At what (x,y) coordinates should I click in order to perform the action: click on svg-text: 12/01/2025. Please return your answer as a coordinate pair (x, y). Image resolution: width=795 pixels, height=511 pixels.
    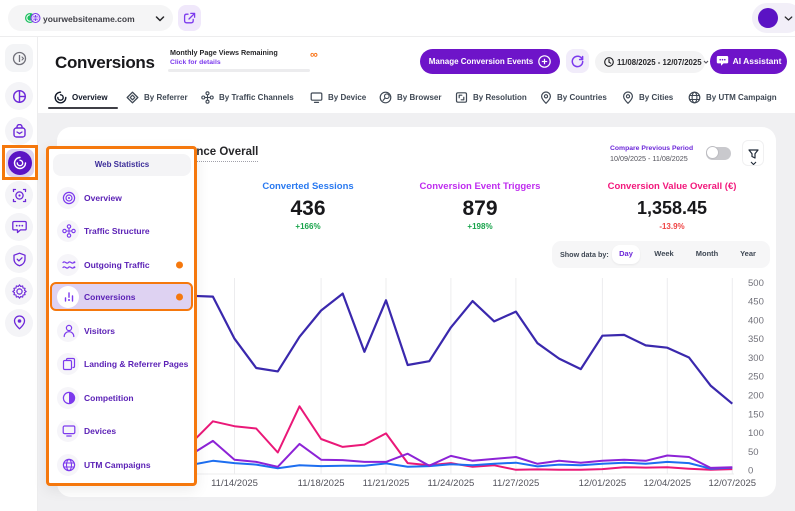
    Looking at the image, I should click on (603, 483).